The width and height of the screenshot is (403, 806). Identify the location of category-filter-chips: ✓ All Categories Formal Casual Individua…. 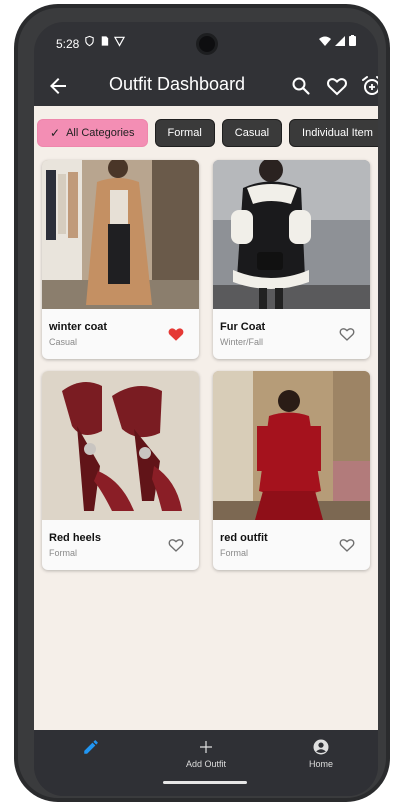
(207, 133).